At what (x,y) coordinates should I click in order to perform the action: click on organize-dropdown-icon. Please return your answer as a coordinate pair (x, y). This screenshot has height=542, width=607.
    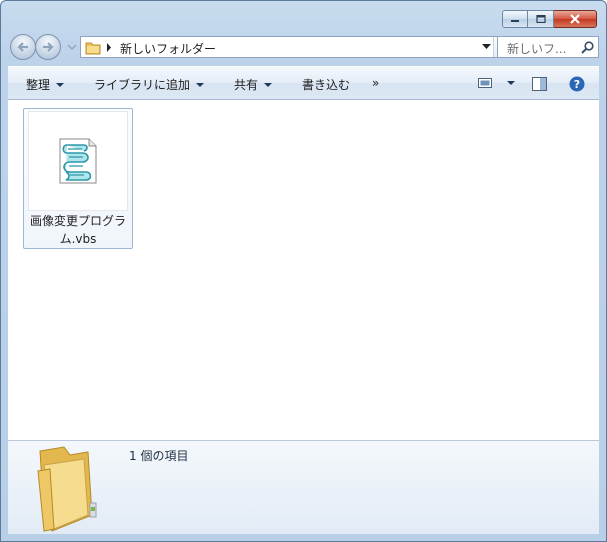
    Looking at the image, I should click on (60, 84).